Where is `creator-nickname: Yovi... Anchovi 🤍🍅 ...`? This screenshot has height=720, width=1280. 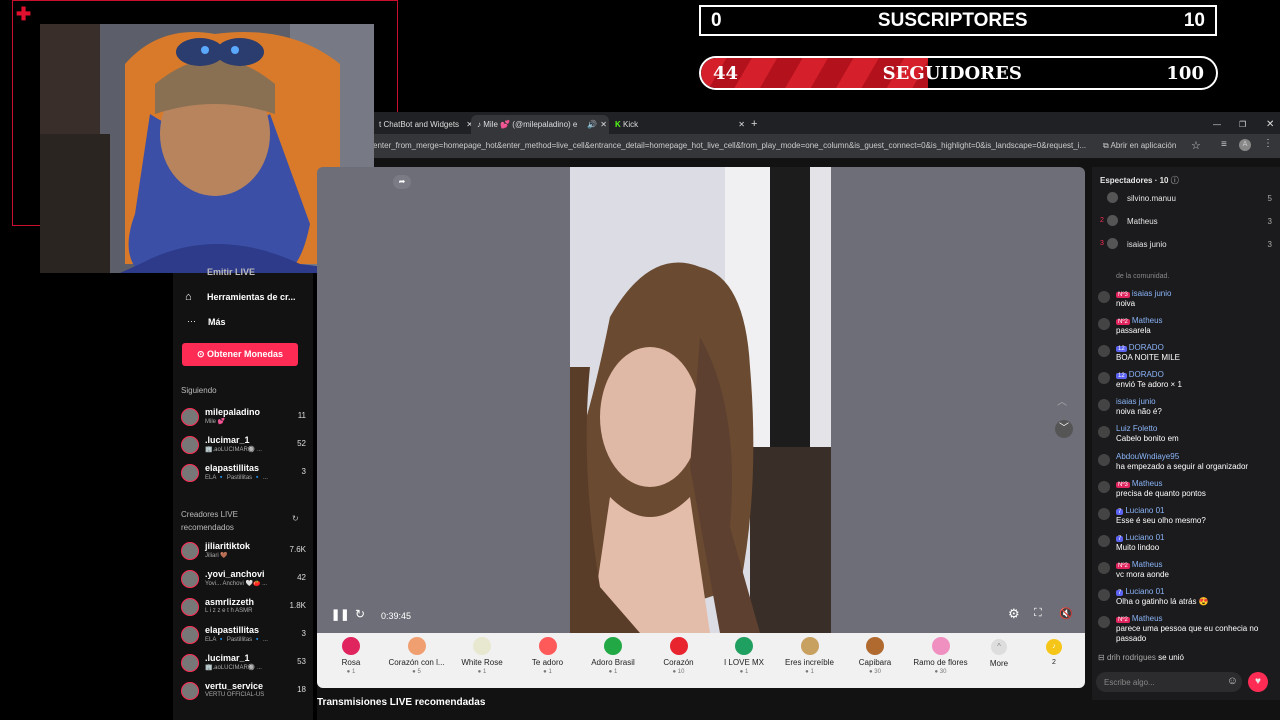
creator-nickname: Yovi... Anchovi 🤍🍅 ... is located at coordinates (236, 584).